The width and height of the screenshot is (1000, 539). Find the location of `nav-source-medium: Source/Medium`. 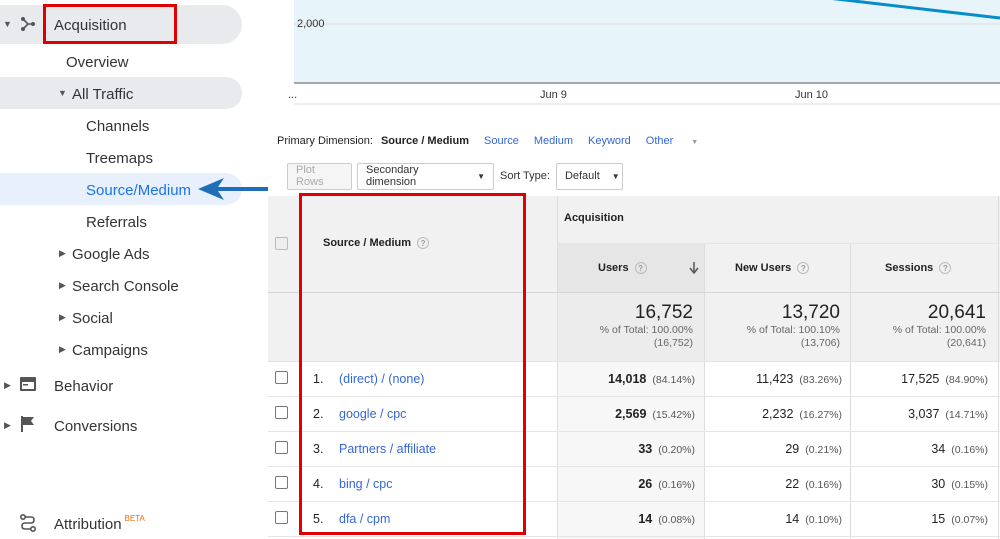

nav-source-medium: Source/Medium is located at coordinates (138, 190).